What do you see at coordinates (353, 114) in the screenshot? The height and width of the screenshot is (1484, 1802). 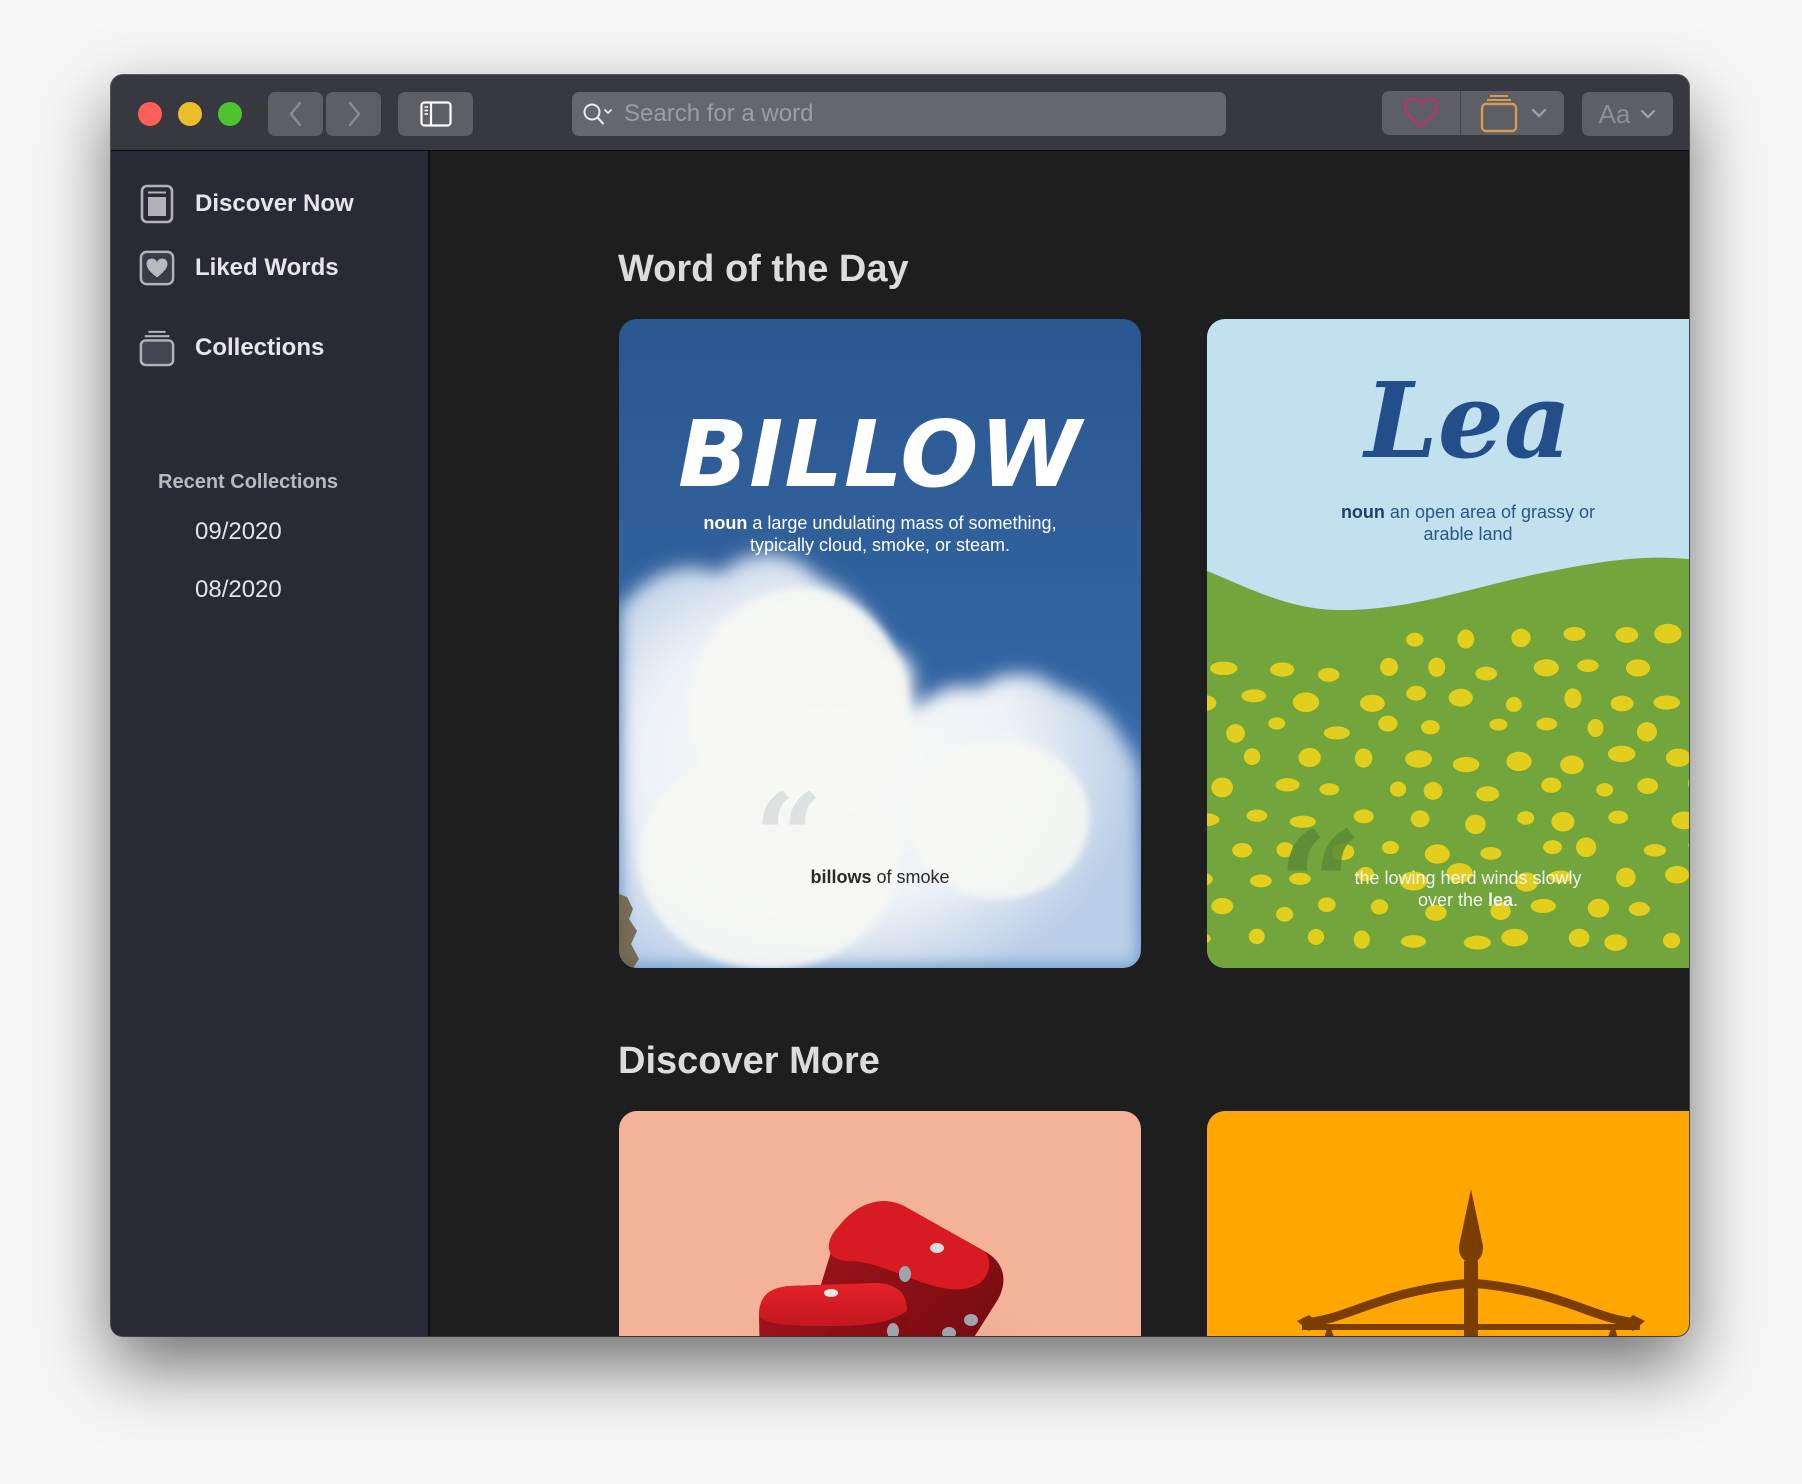 I see `forward-button` at bounding box center [353, 114].